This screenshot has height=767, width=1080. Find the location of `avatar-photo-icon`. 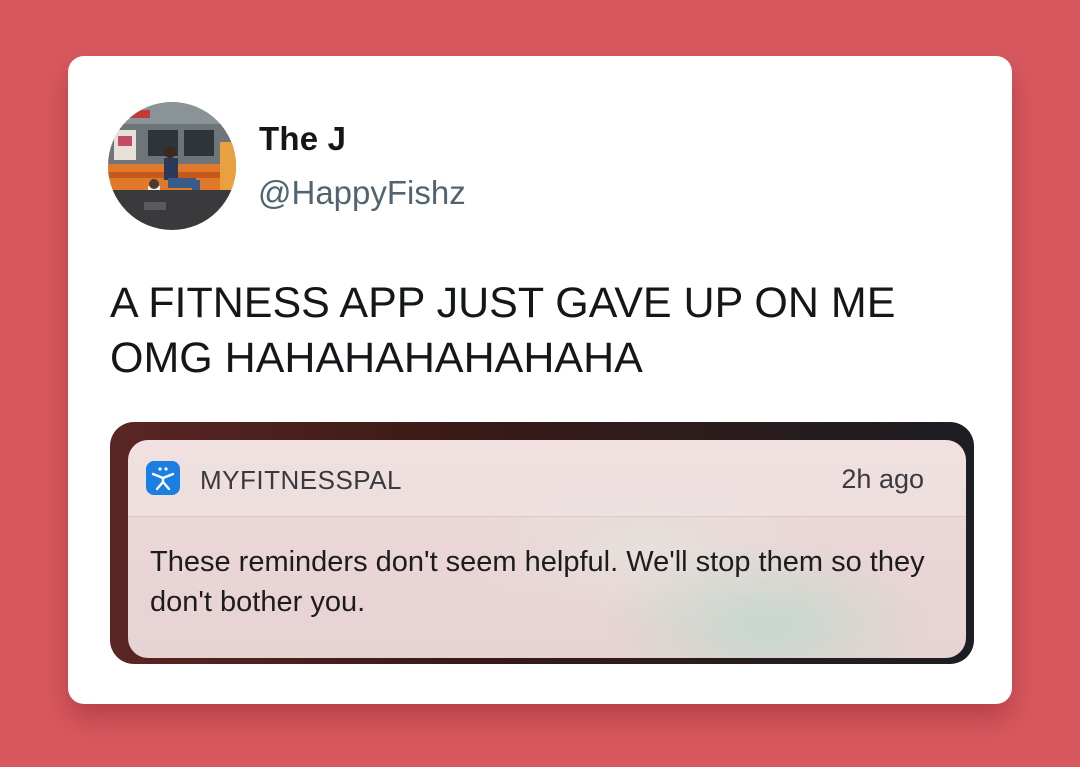

avatar-photo-icon is located at coordinates (172, 166).